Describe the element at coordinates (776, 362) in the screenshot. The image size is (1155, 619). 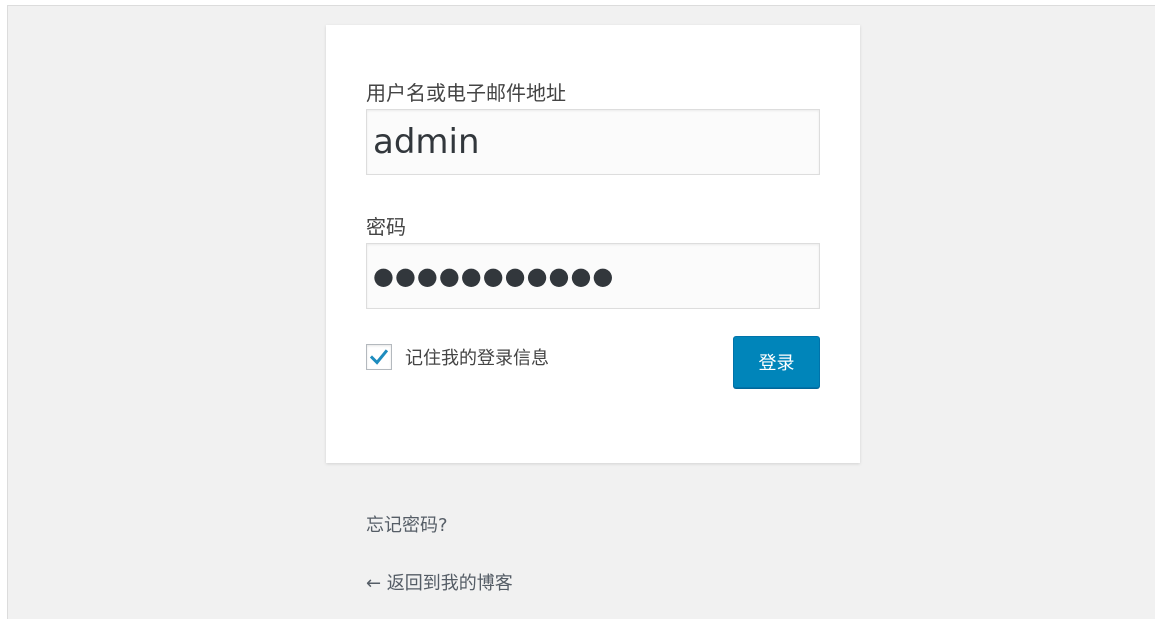
I see `login-button: 登录` at that location.